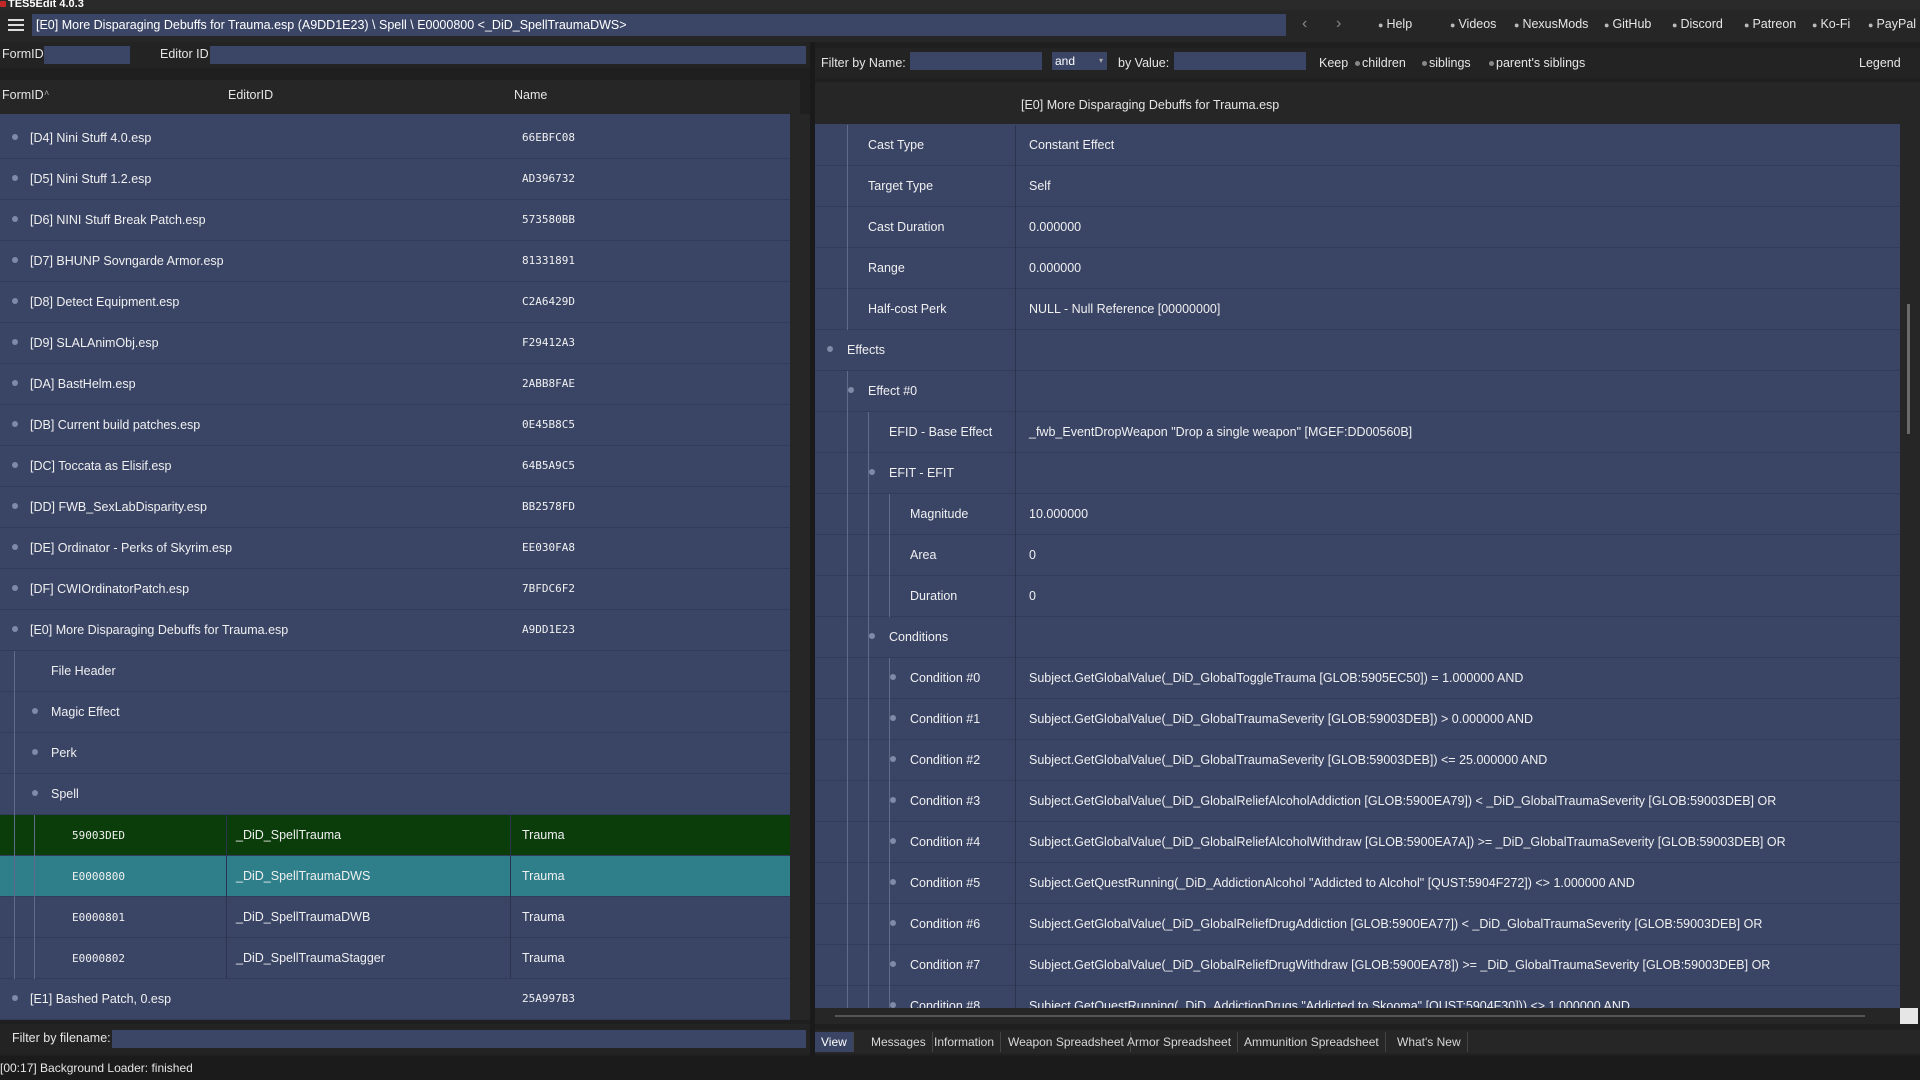  Describe the element at coordinates (1910, 566) in the screenshot. I see `right-scrollbar` at that location.